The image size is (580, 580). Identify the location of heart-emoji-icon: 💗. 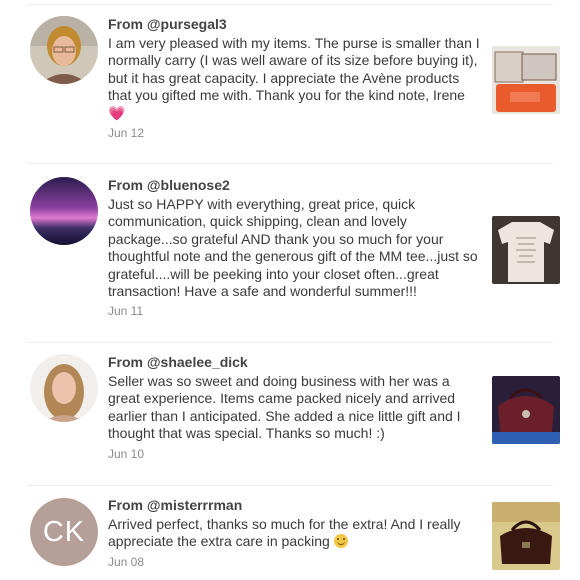
(117, 112).